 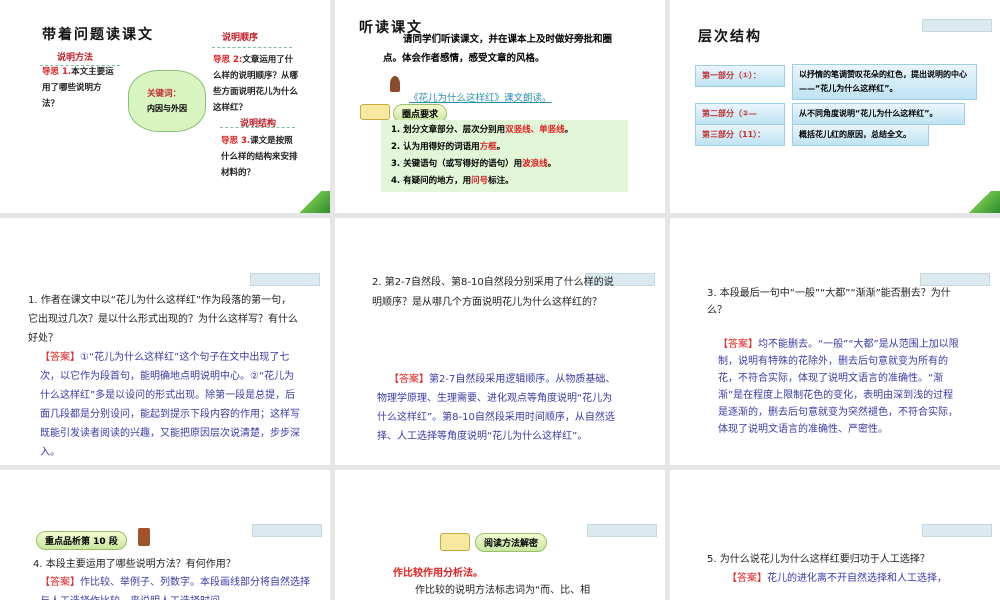 I want to click on method-text: 作比较的说明方法标志词为“而、比、相, so click(x=503, y=590).